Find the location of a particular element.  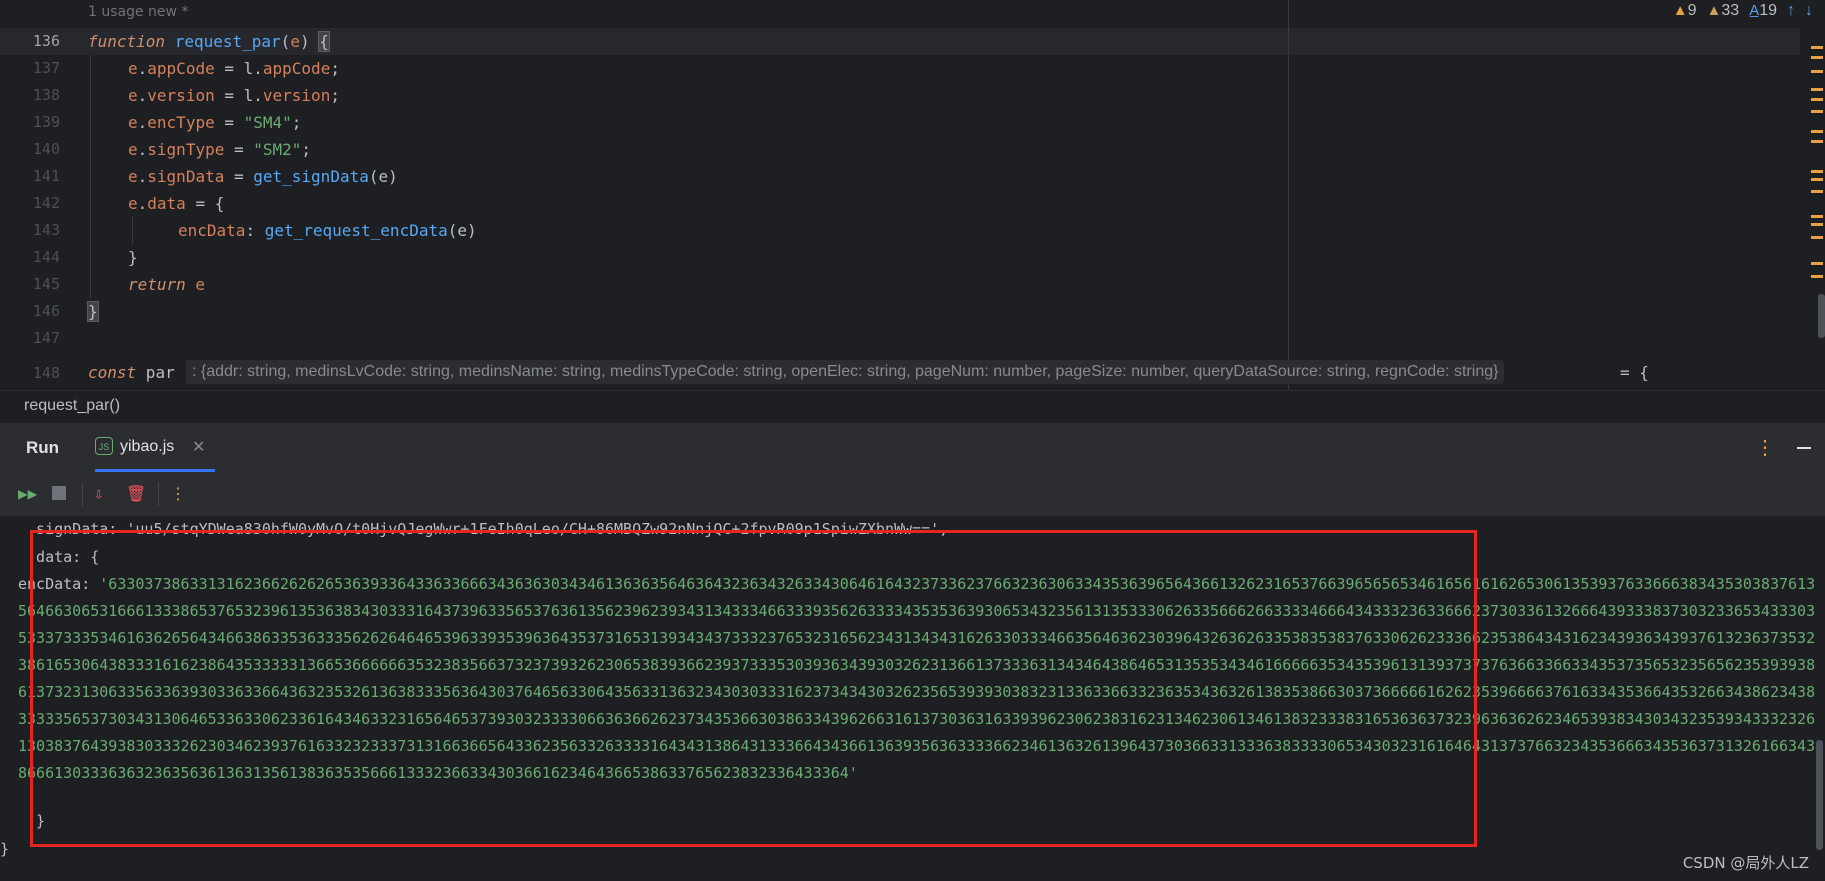

line-number: 144 is located at coordinates (46, 257).